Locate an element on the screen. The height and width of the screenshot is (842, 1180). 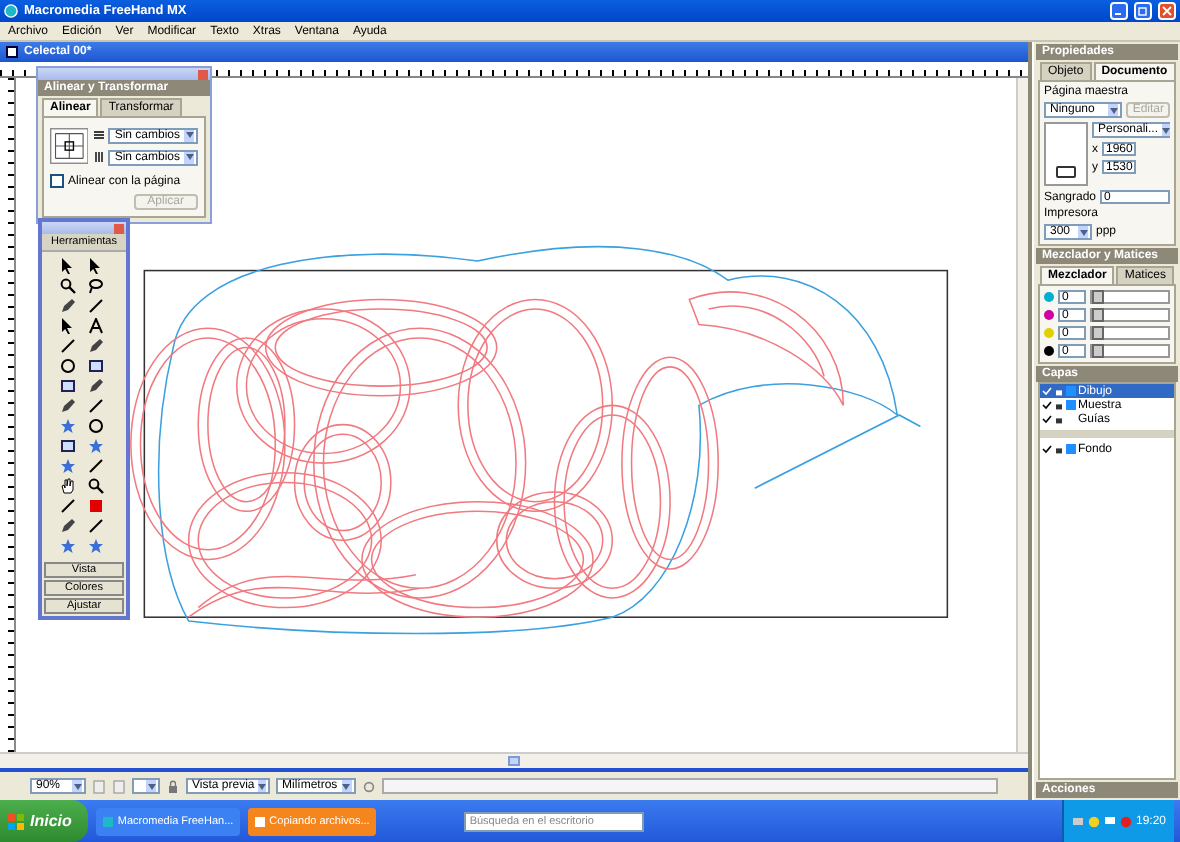
close-icon is located at coordinates (1167, 11).